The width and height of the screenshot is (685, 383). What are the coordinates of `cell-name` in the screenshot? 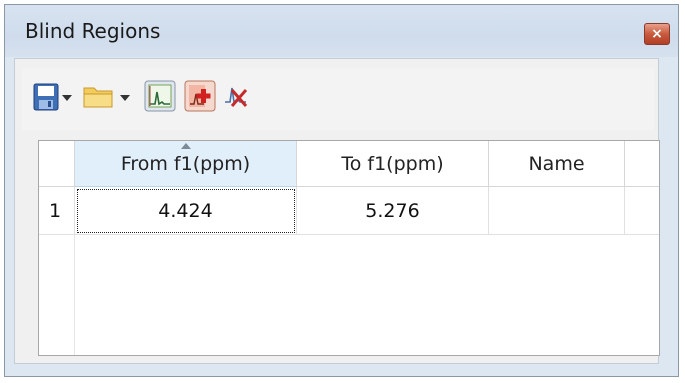 It's located at (557, 211).